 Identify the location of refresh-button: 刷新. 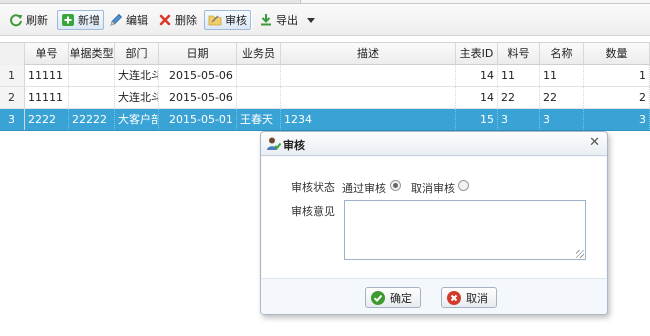
(28, 20).